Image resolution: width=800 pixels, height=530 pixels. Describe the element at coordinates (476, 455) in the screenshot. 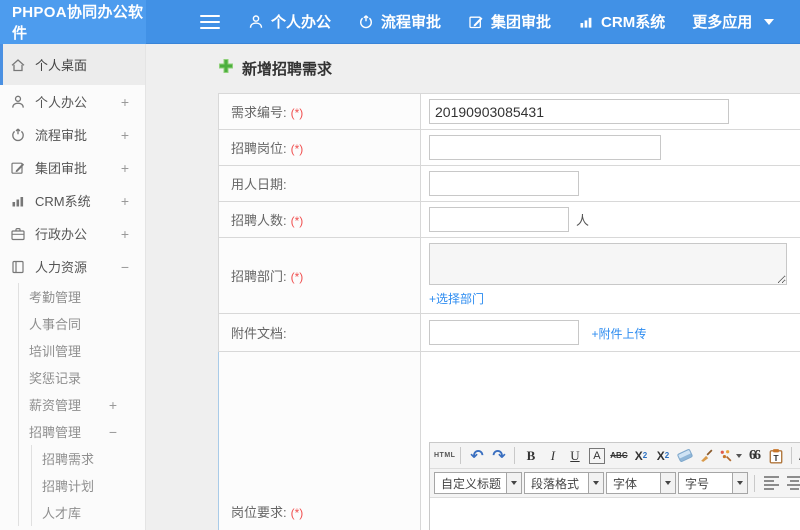

I see `undo-icon: ↶` at that location.